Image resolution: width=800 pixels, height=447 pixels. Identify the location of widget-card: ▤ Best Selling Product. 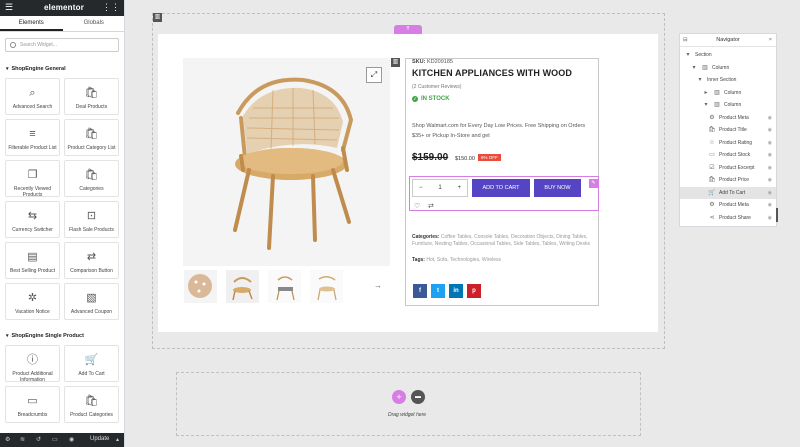
(32, 260).